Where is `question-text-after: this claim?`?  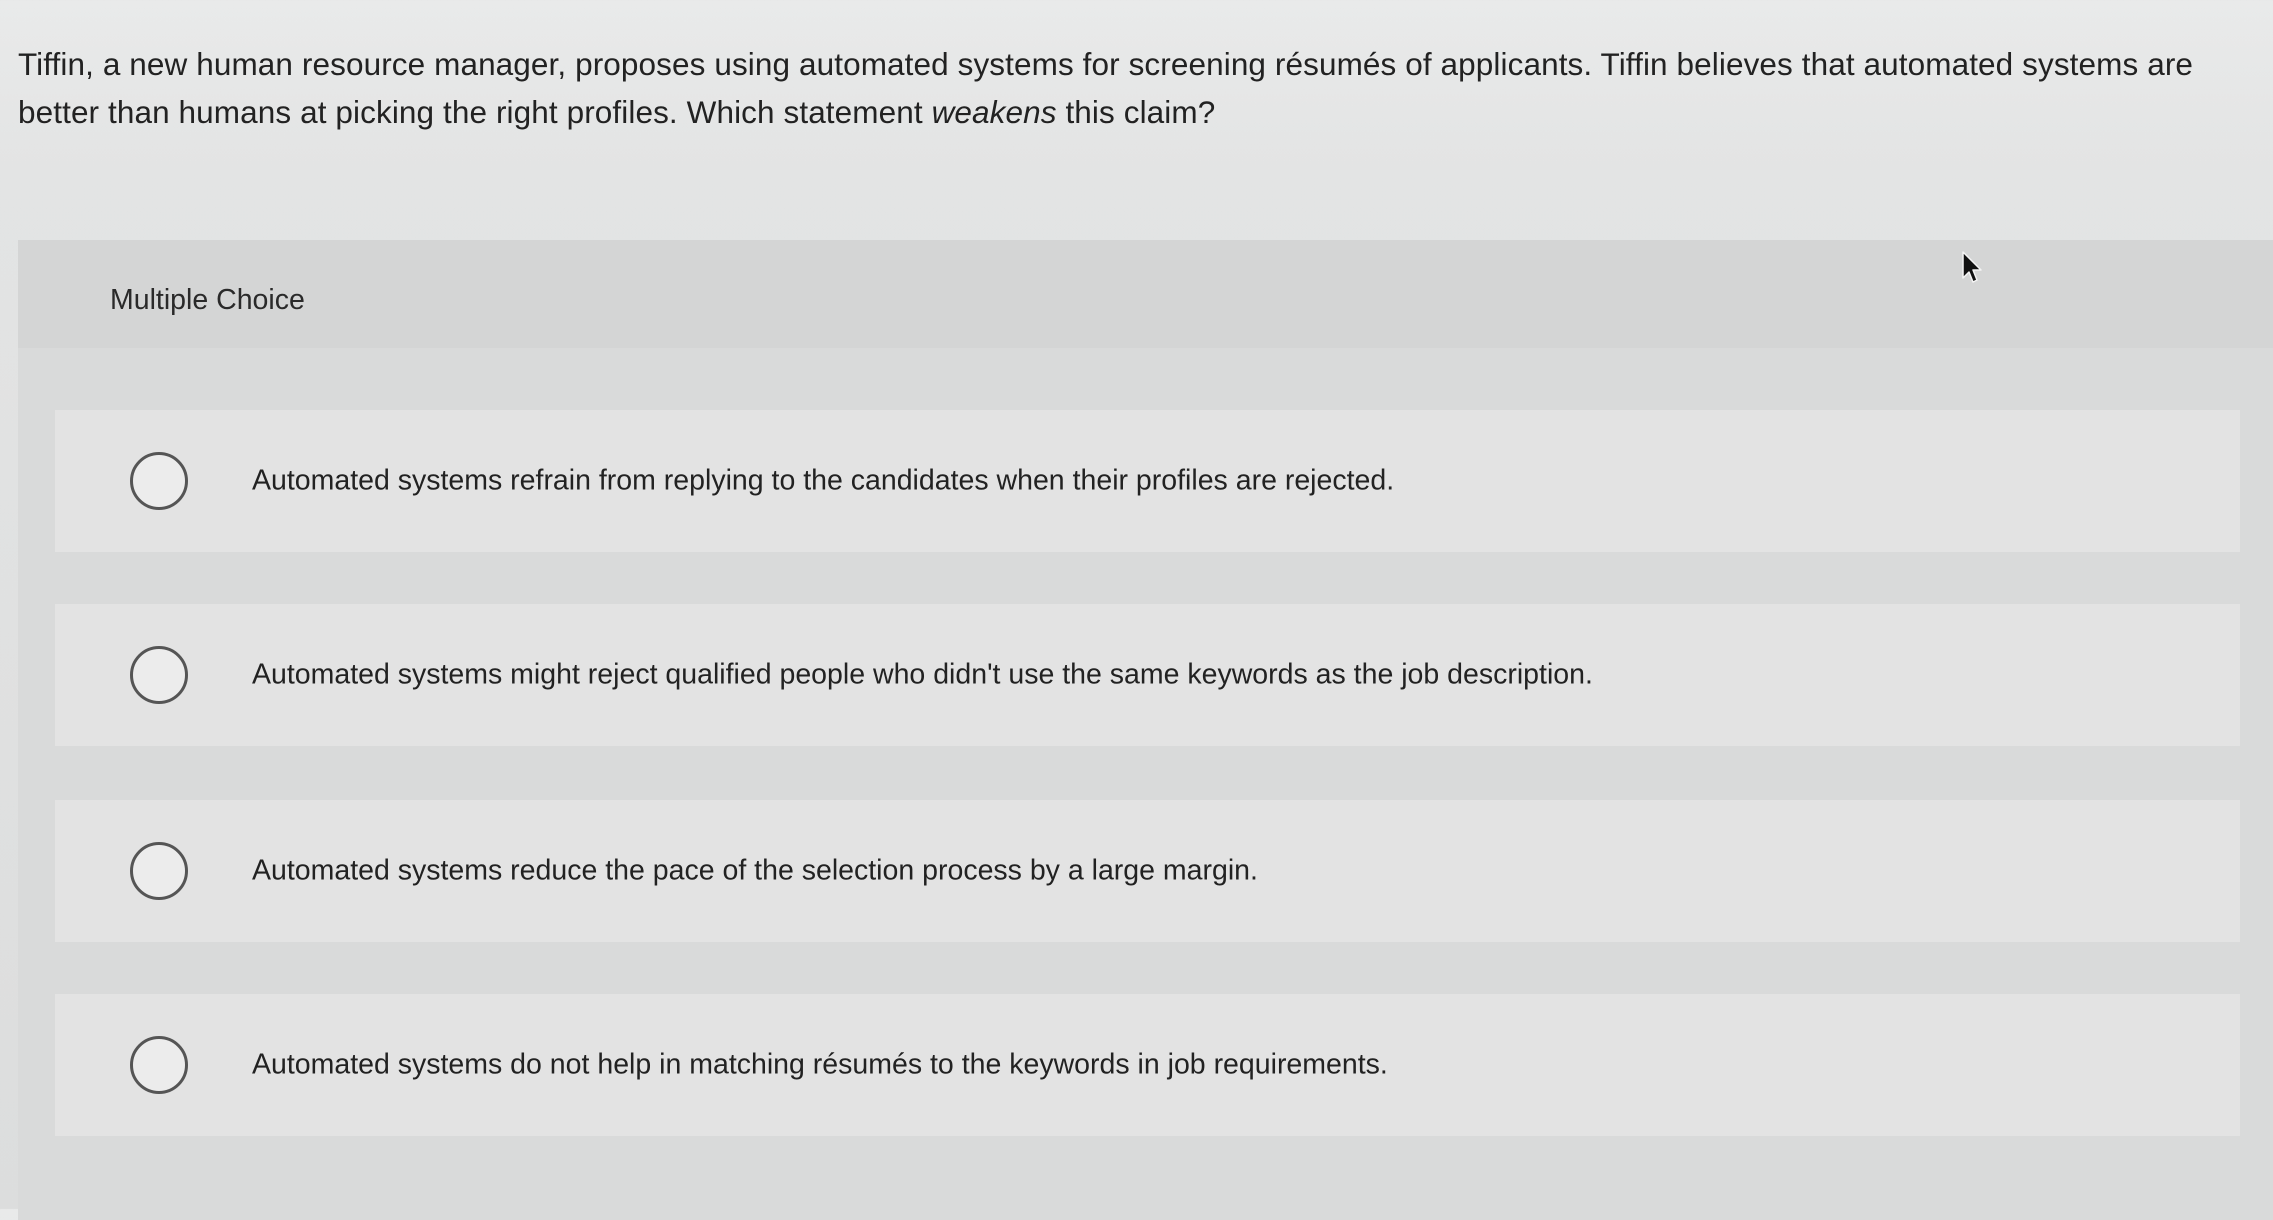
question-text-after: this claim? is located at coordinates (1136, 112).